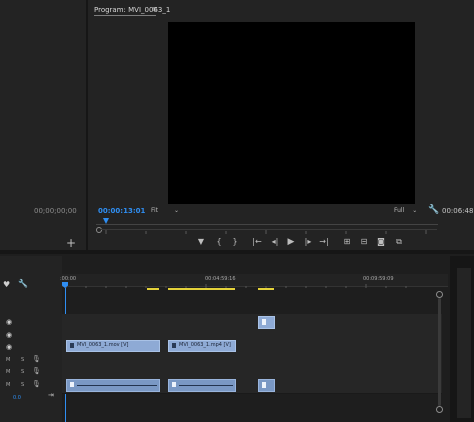  Describe the element at coordinates (399, 210) in the screenshot. I see `quality-label: Full` at that location.